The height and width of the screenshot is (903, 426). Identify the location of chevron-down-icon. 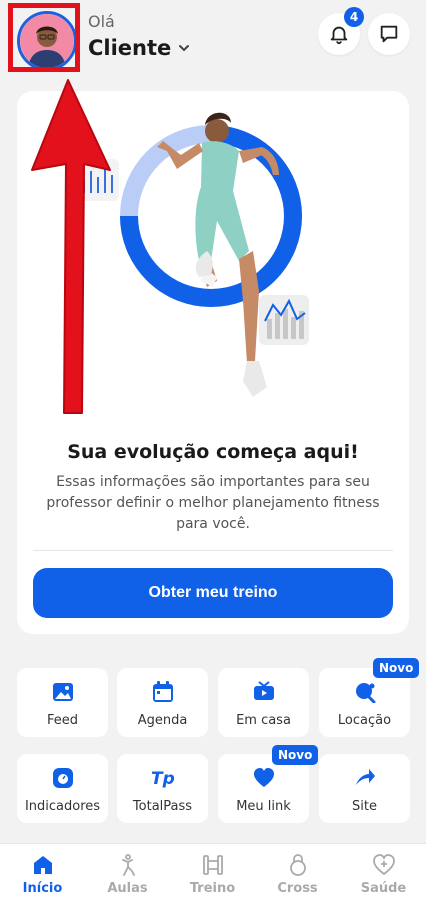
(184, 48).